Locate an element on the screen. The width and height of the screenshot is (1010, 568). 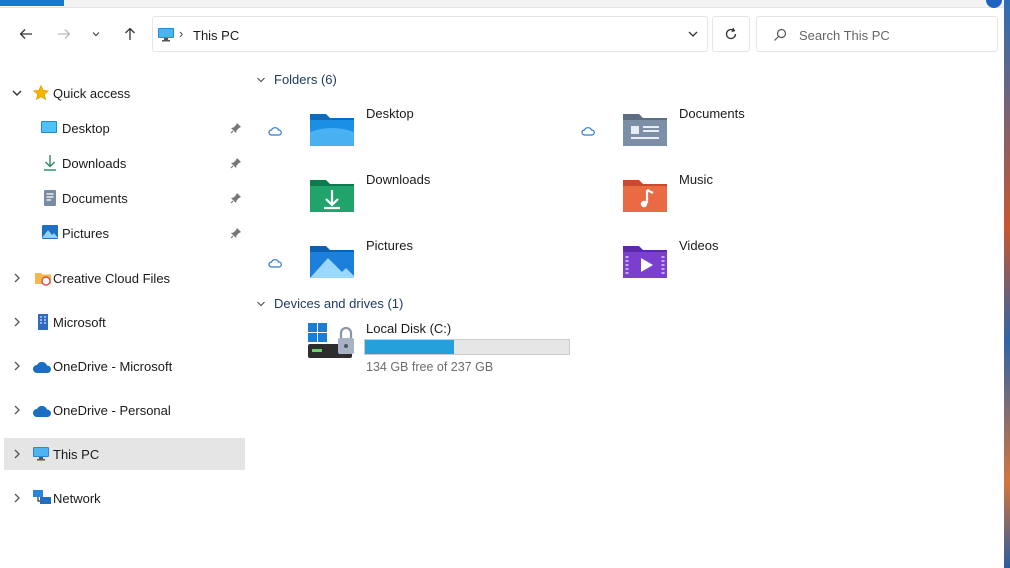
sidebar-item-creative-cloud-files: Creative Cloud Files is located at coordinates (124, 278).